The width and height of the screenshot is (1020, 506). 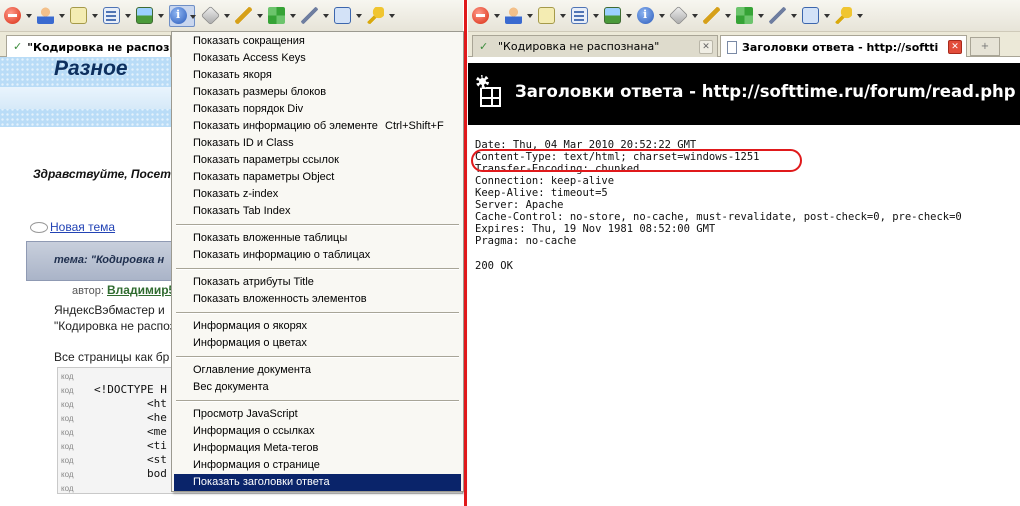 I want to click on checkmark-icon: ✓, so click(x=484, y=46).